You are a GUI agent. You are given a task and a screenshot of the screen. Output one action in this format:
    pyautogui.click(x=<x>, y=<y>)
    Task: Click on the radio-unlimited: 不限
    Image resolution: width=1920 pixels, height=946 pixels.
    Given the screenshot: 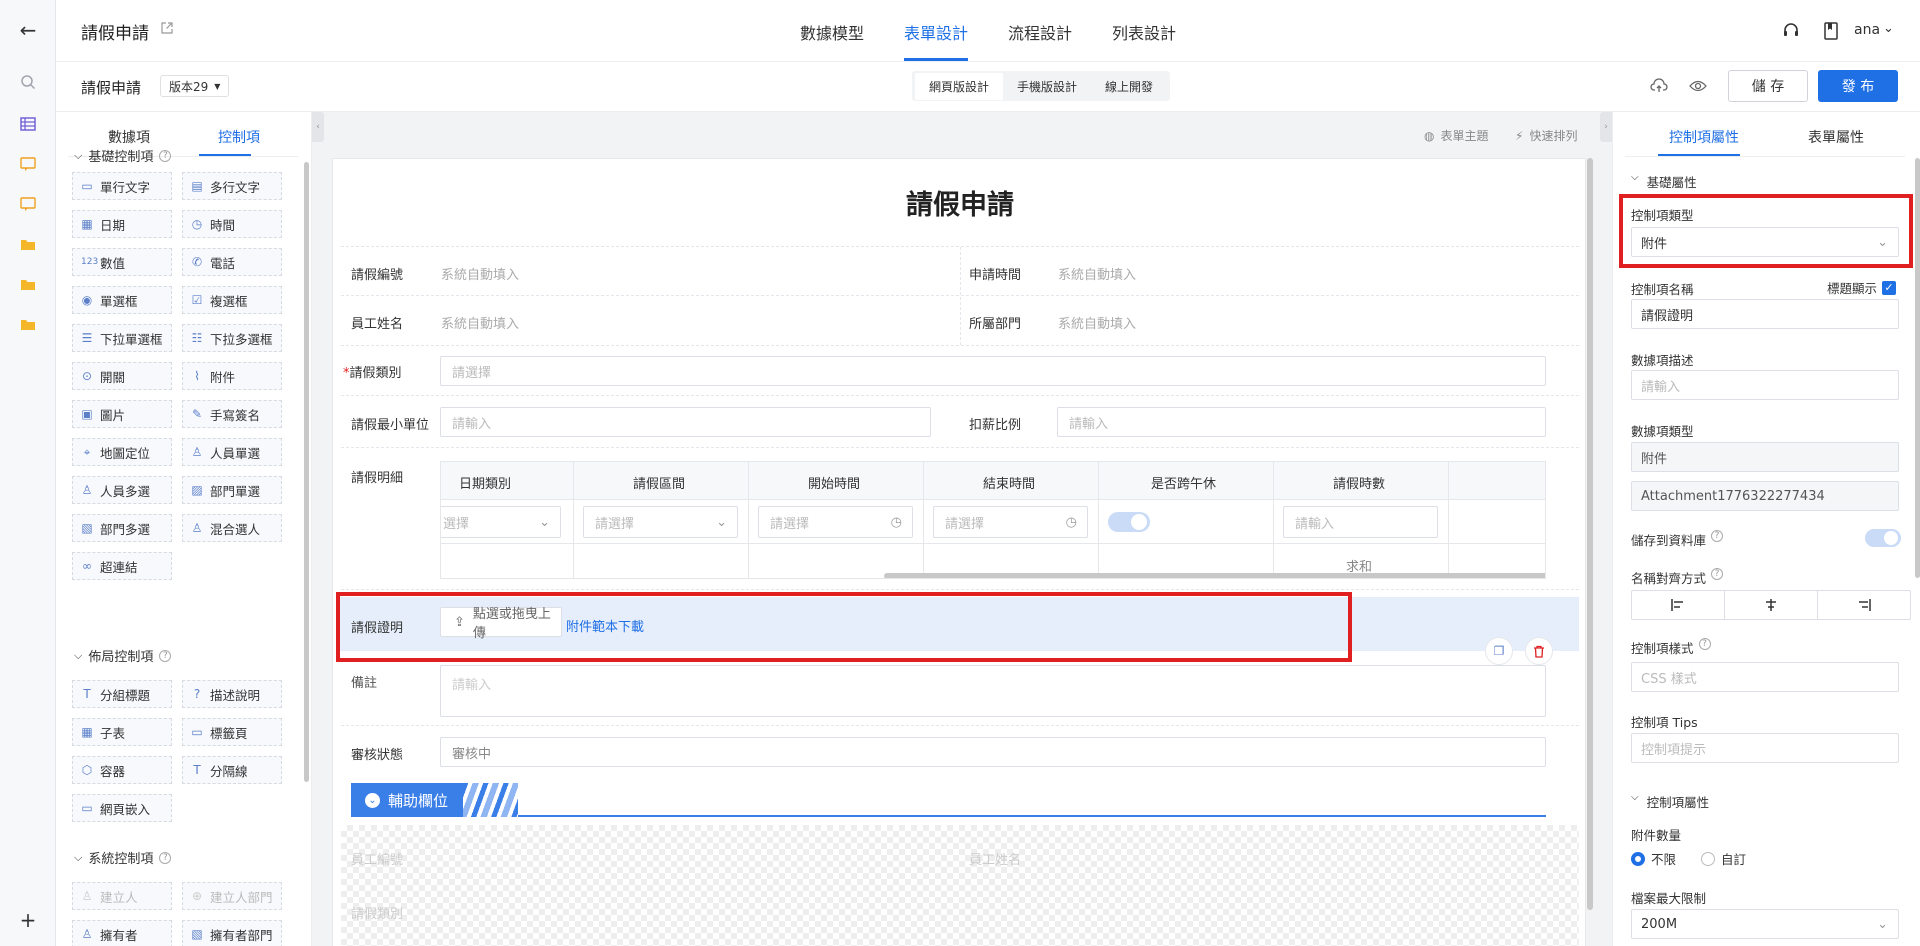 What is the action you would take?
    pyautogui.click(x=1653, y=858)
    